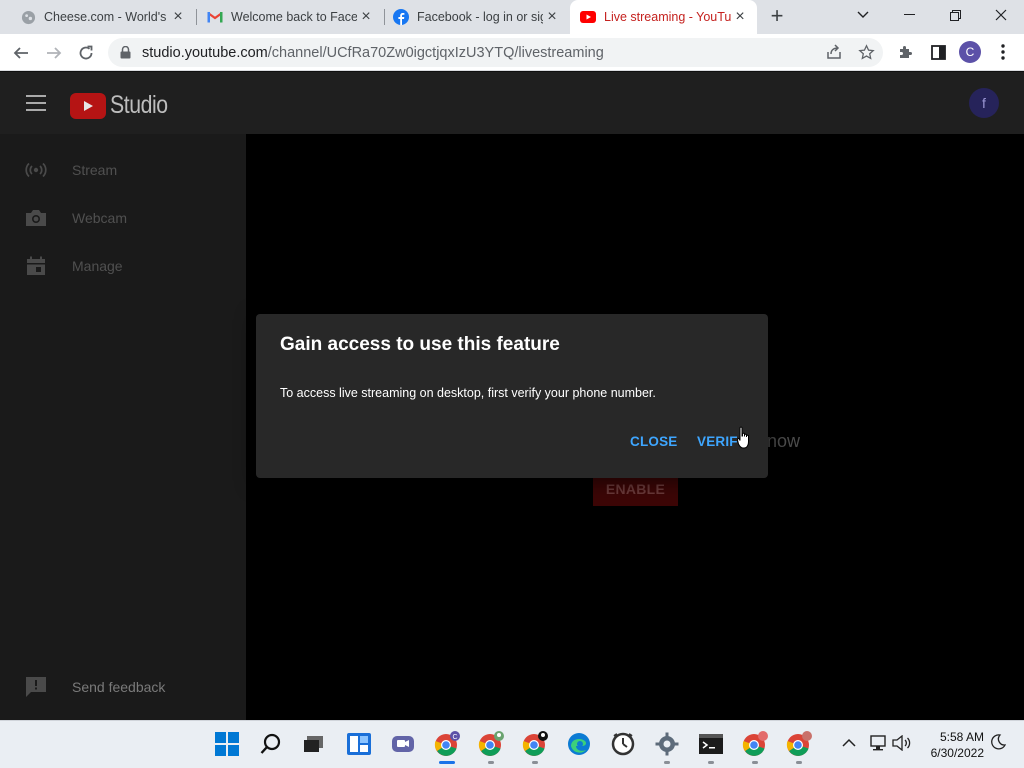 The image size is (1024, 768). I want to click on sidebar-item-manage: Manage, so click(123, 266).